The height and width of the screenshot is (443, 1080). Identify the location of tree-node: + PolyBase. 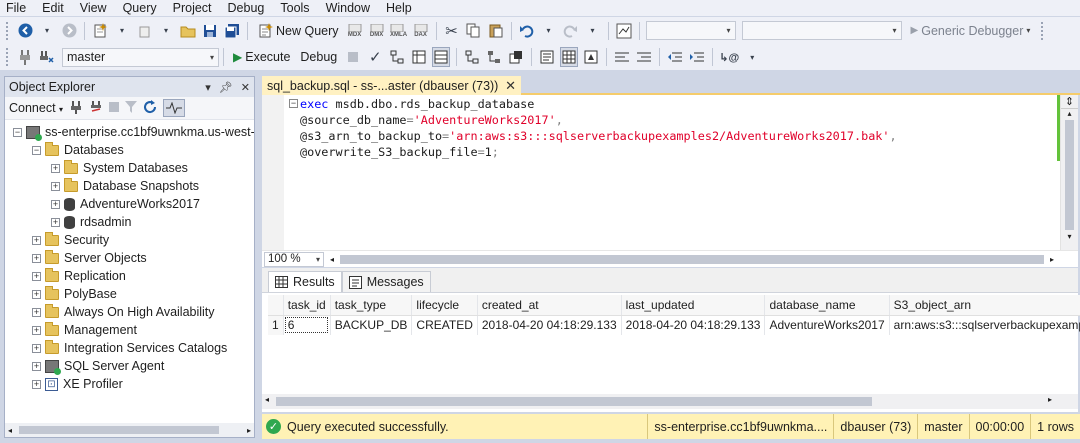
(129, 294).